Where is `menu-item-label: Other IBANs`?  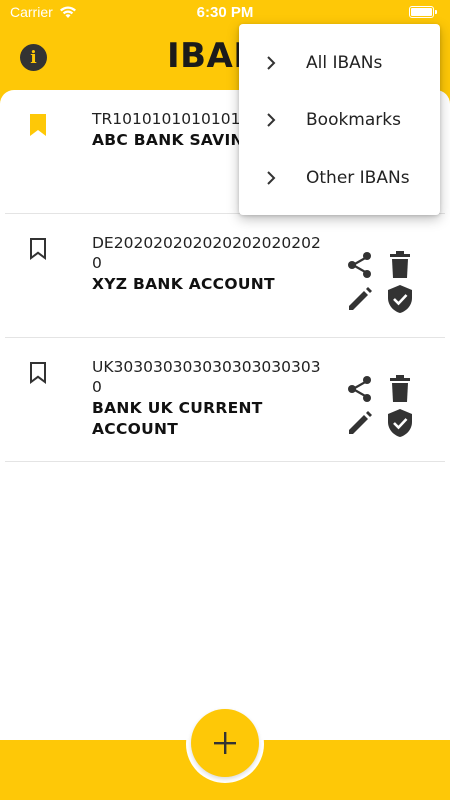
menu-item-label: Other IBANs is located at coordinates (358, 177).